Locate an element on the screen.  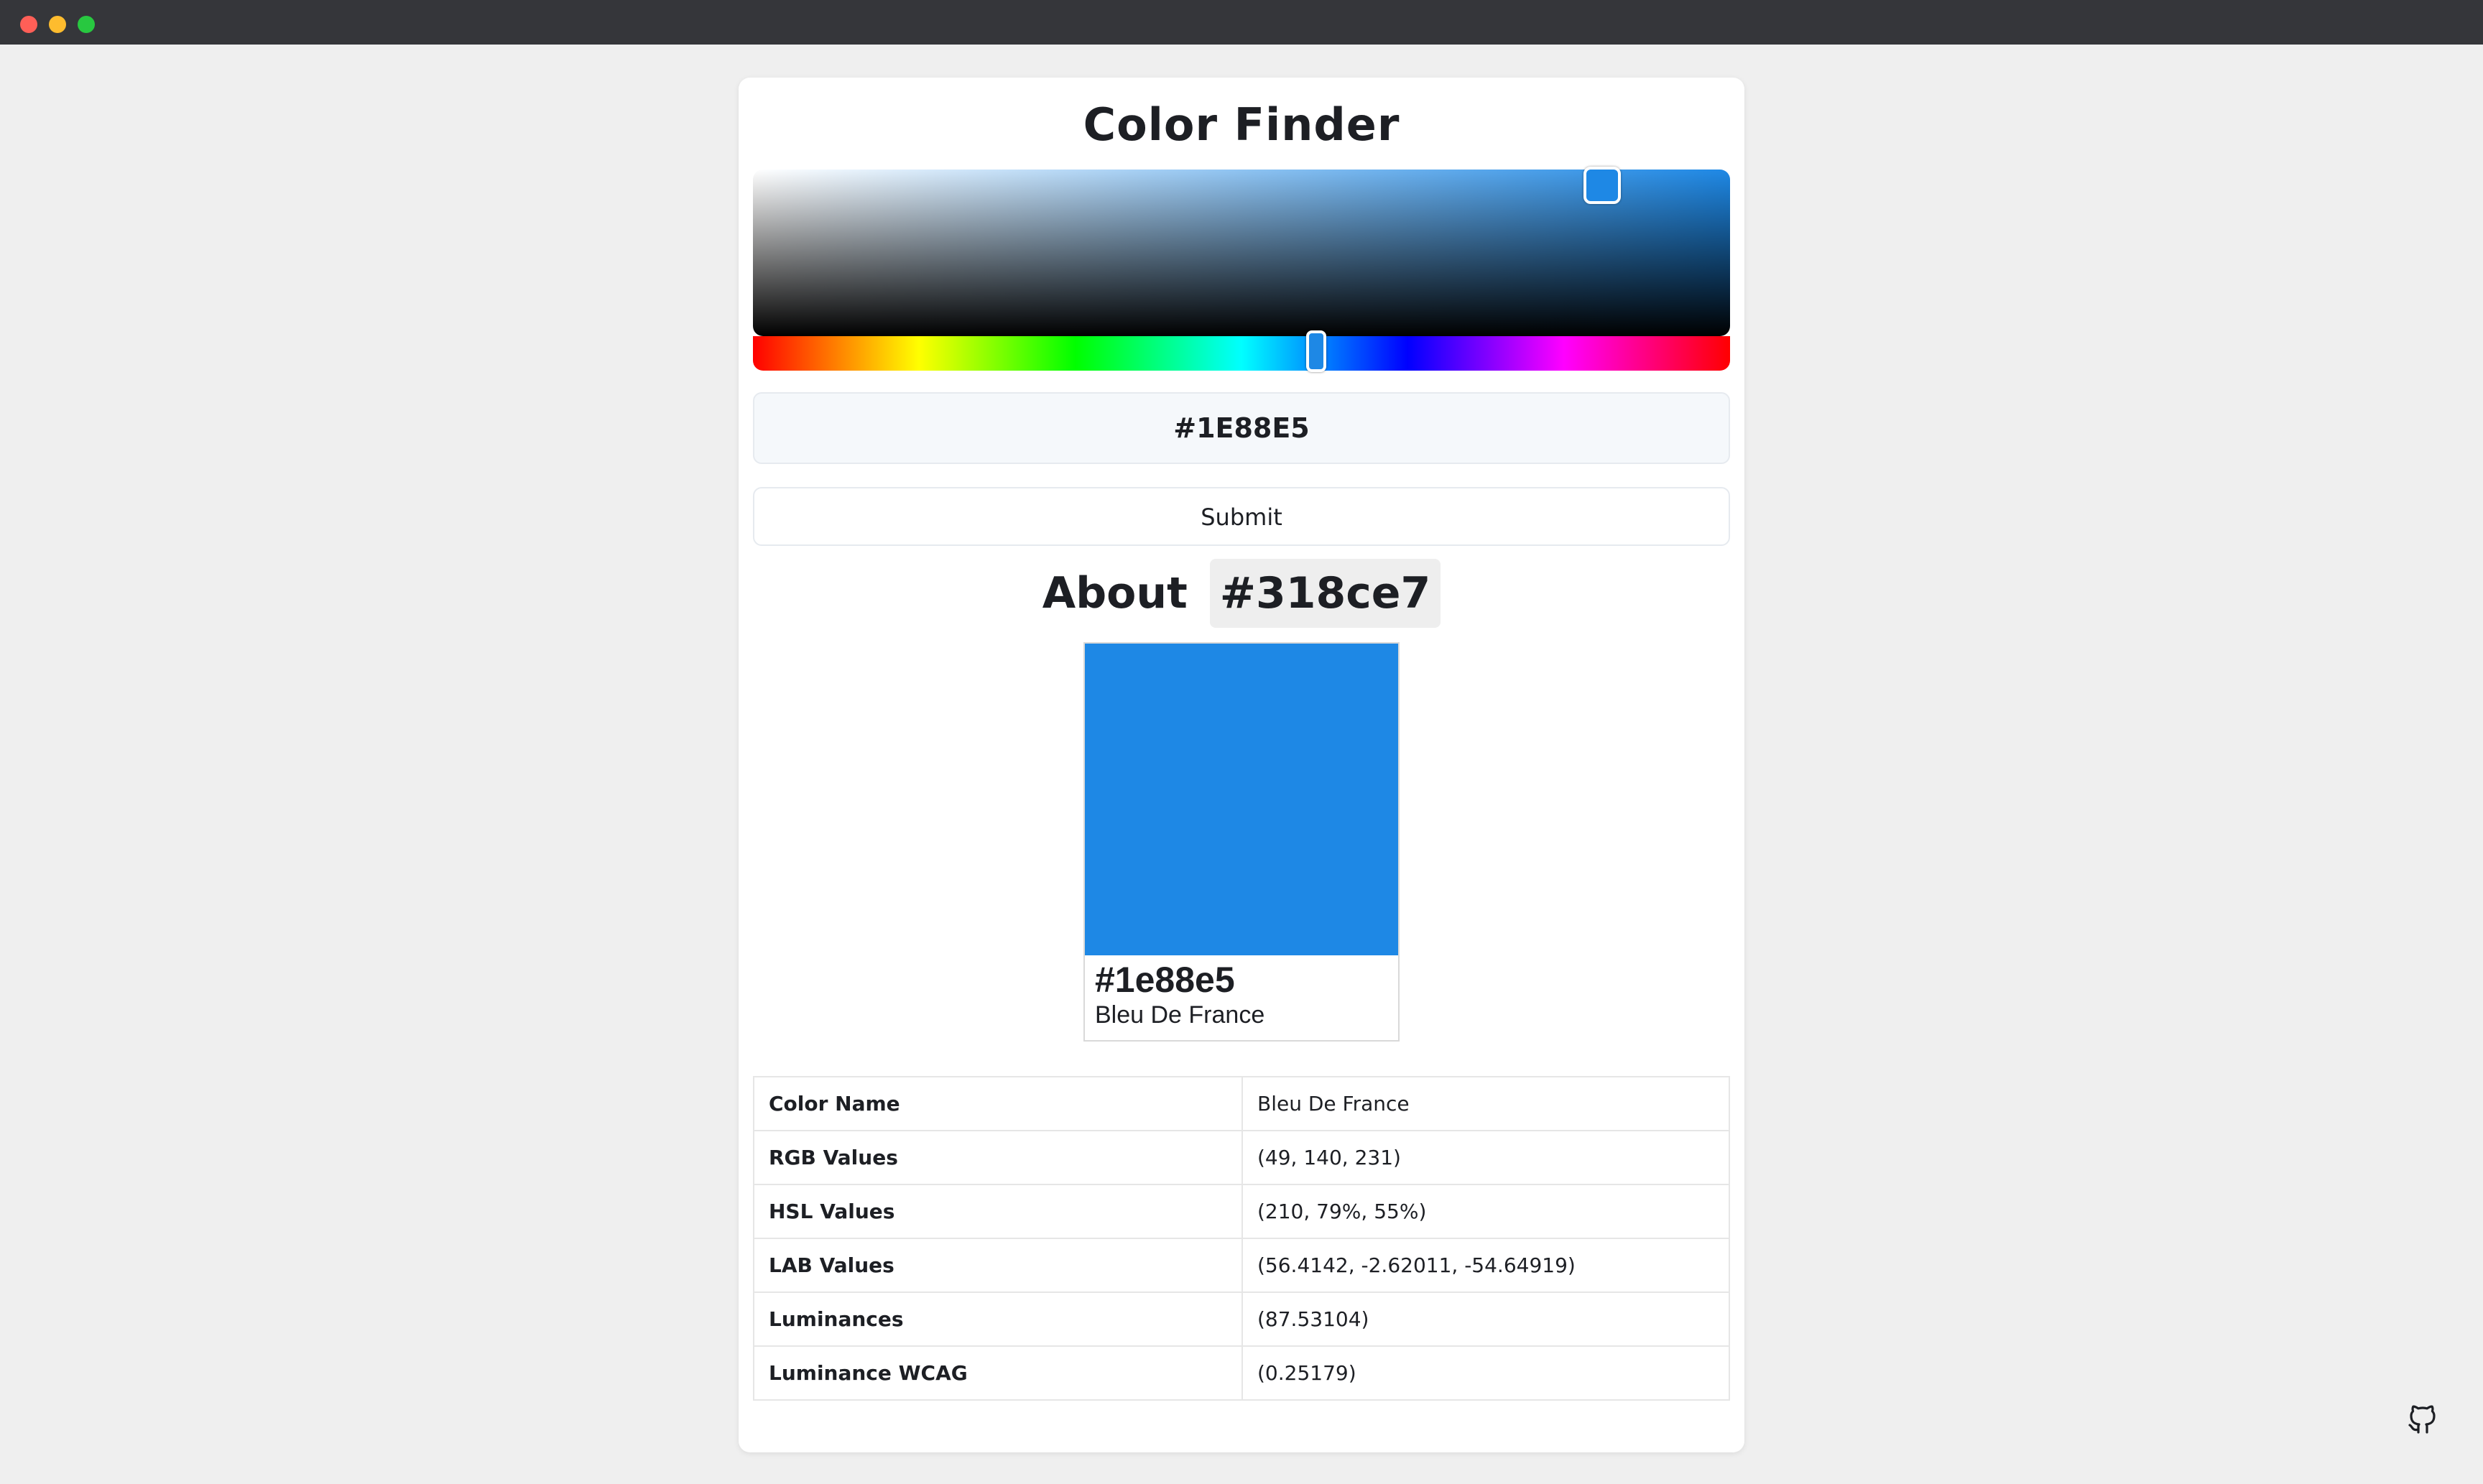
row-key: Luminance WCAG is located at coordinates (998, 1373).